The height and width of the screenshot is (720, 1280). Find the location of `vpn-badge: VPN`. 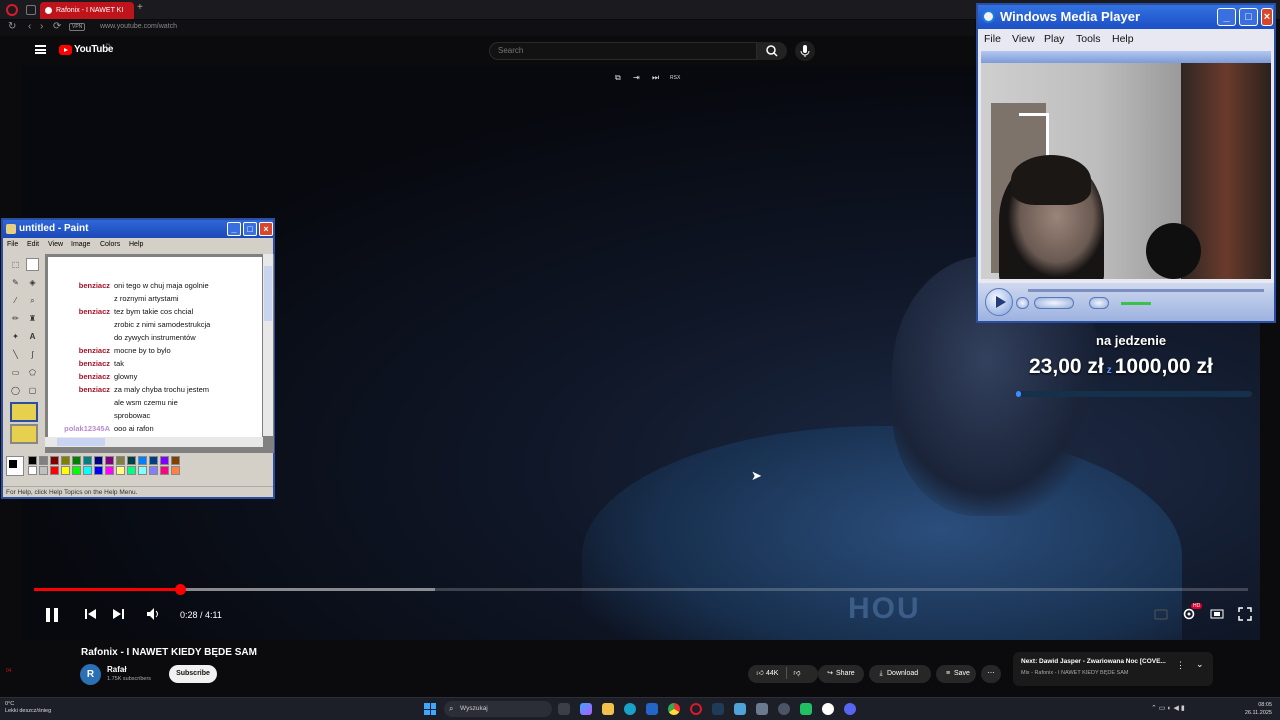

vpn-badge: VPN is located at coordinates (77, 27).